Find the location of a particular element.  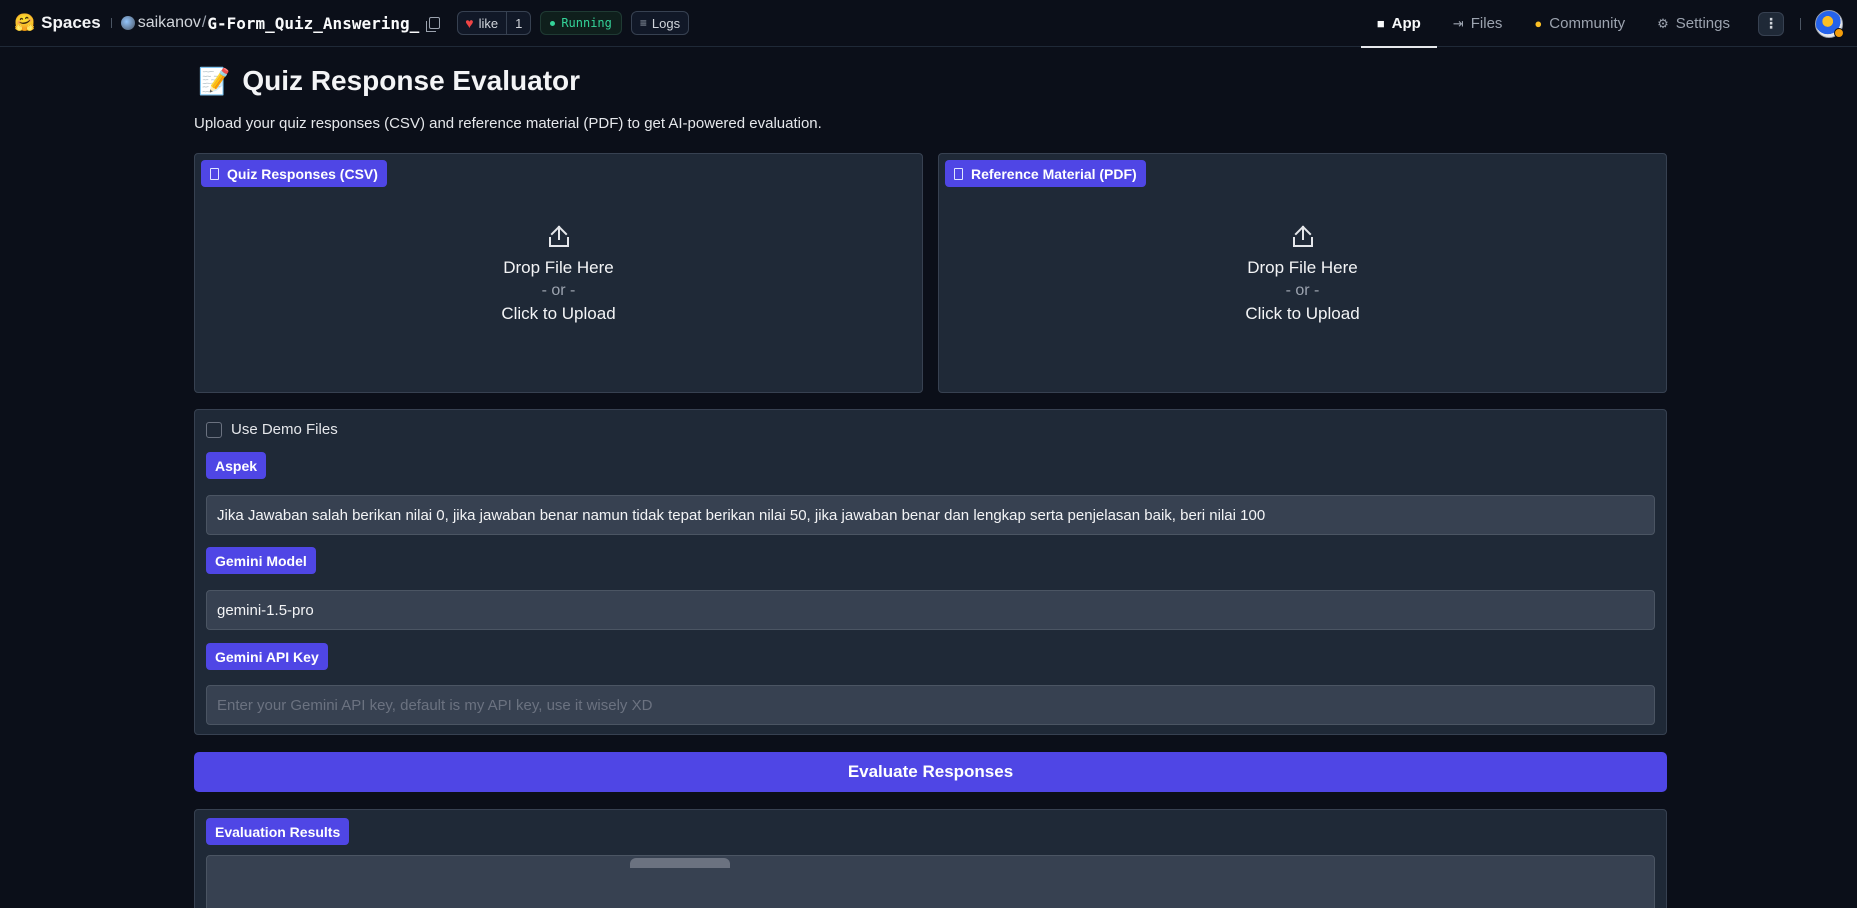

tab-files: ⇥ Files is located at coordinates (1478, 23).